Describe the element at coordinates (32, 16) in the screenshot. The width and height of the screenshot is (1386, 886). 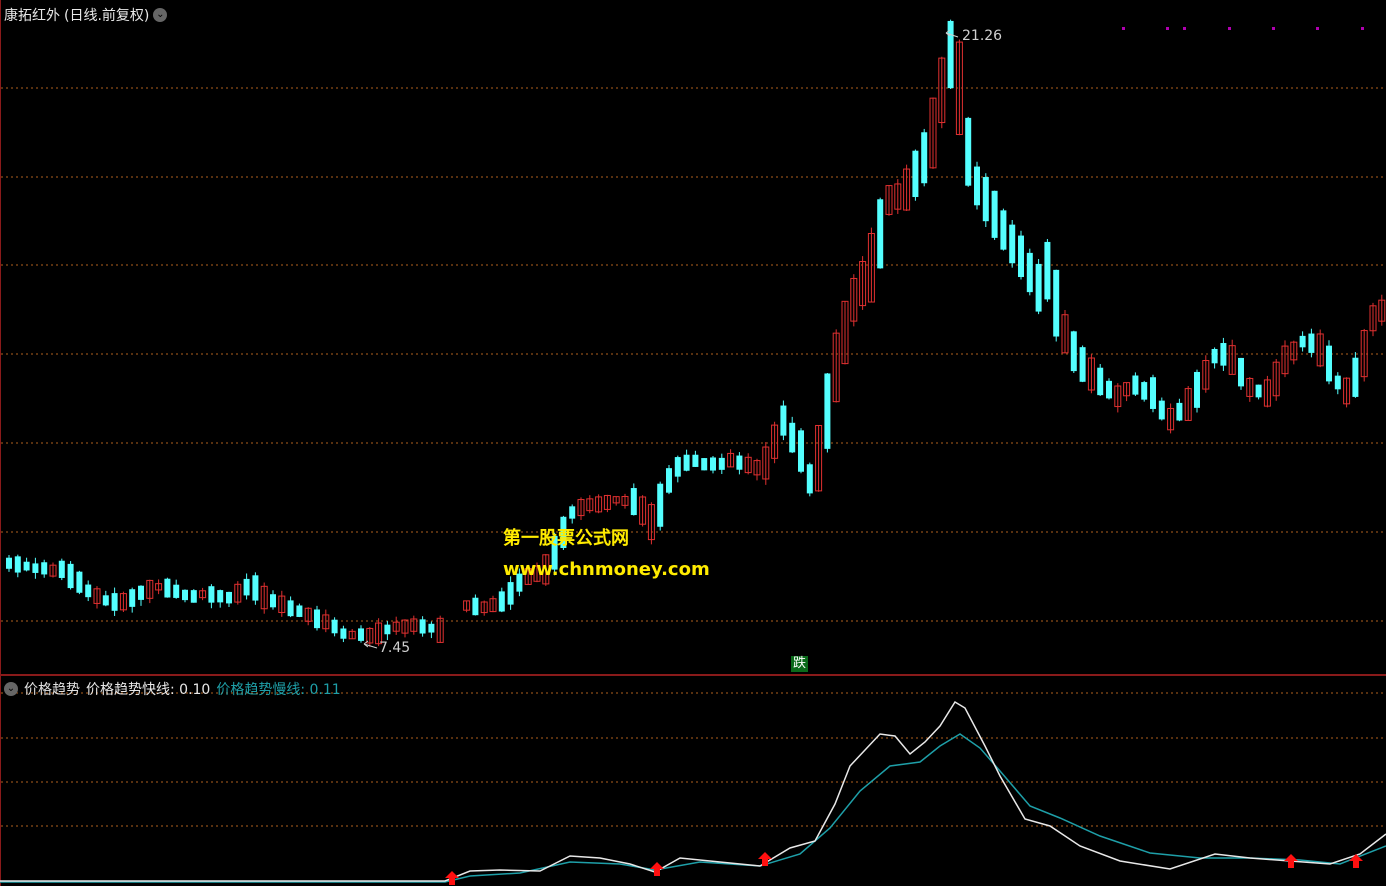
I see `stock-title: 康拓红外` at that location.